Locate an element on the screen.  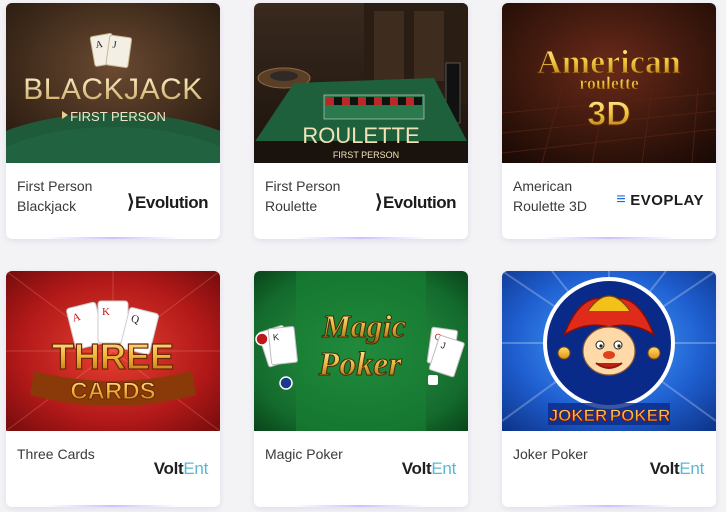
game-thumbnail: A K Q J Magic Poker is located at coordinates (361, 351).